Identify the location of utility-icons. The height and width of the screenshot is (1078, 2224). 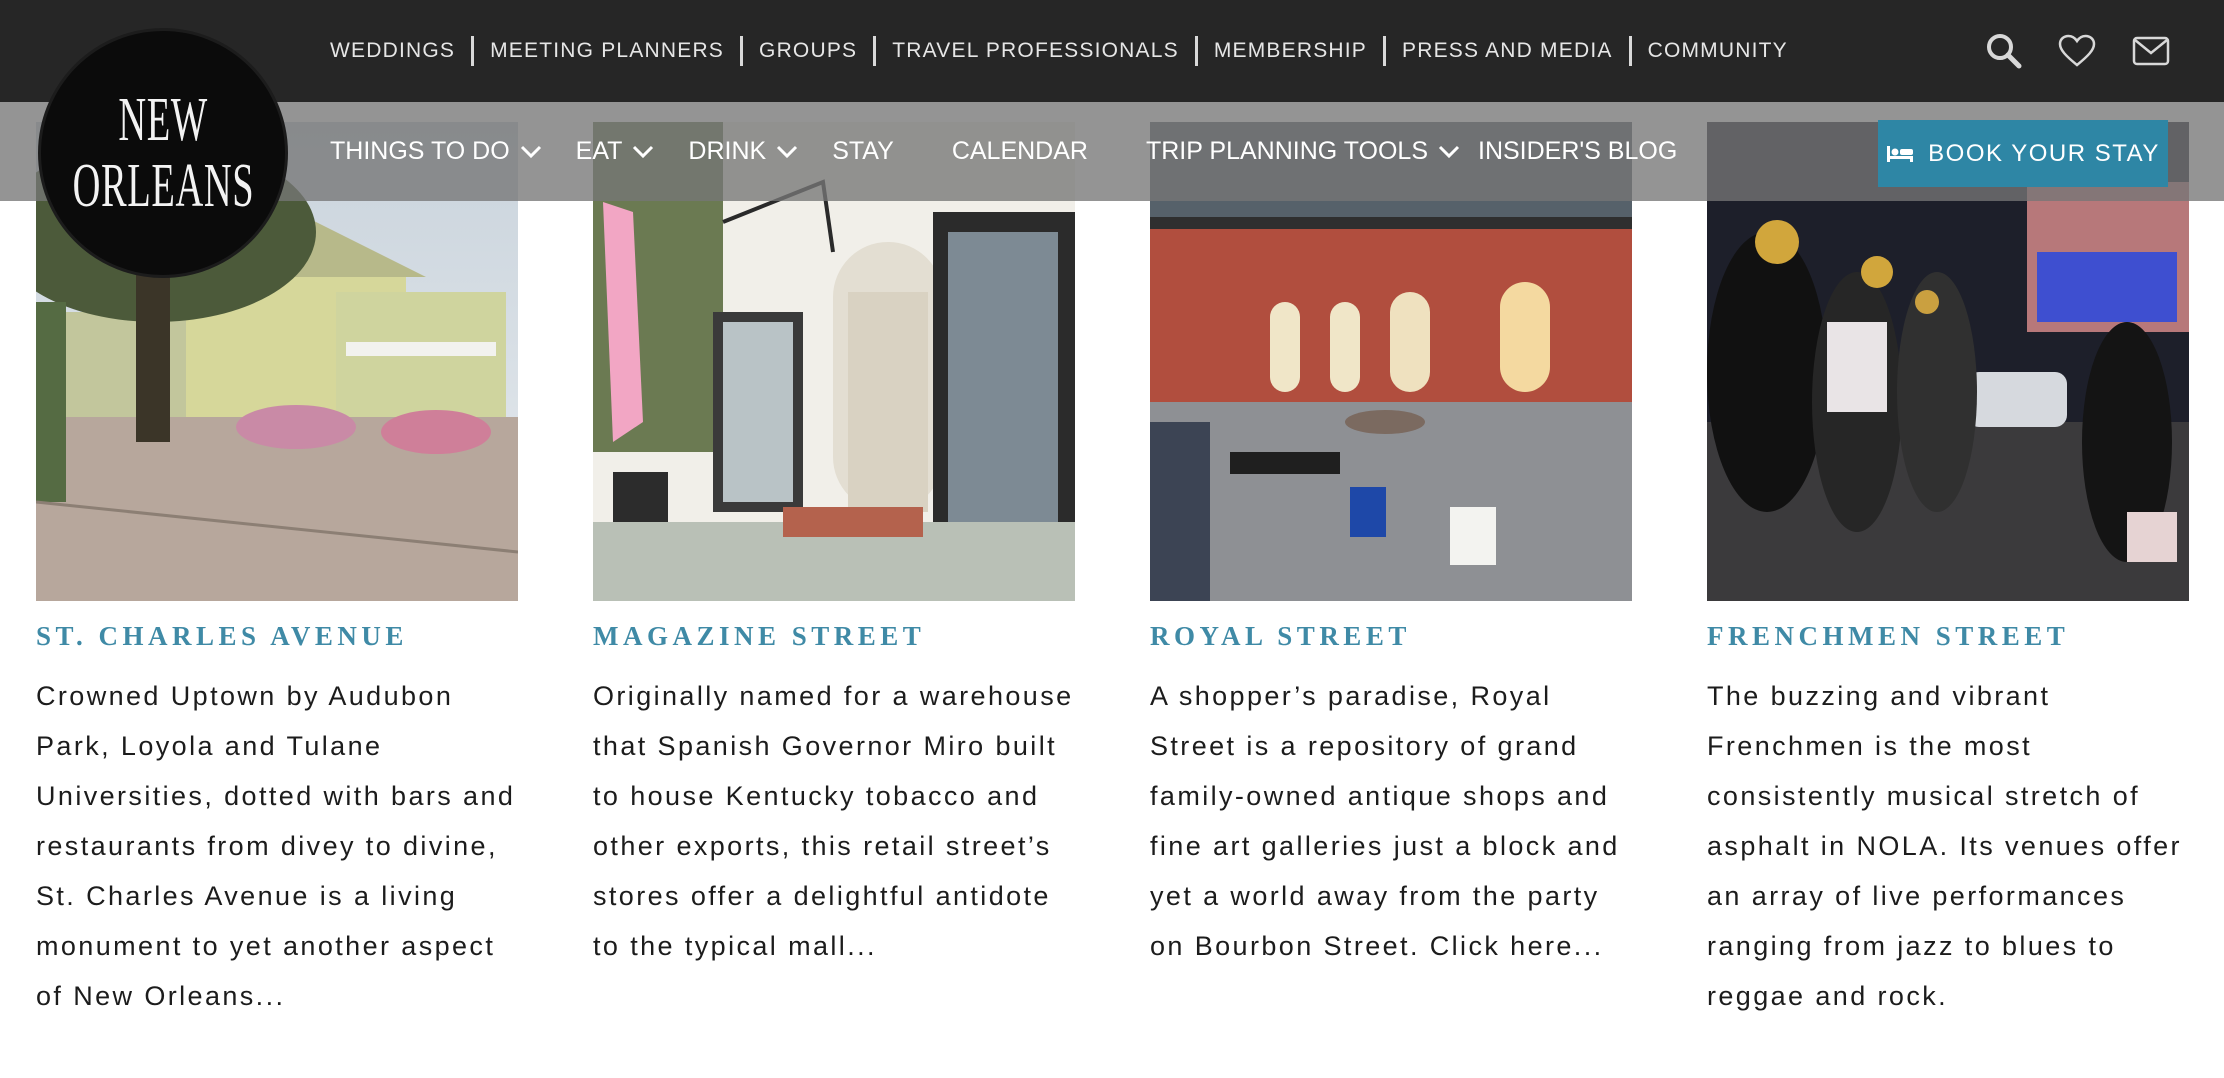
(2078, 51).